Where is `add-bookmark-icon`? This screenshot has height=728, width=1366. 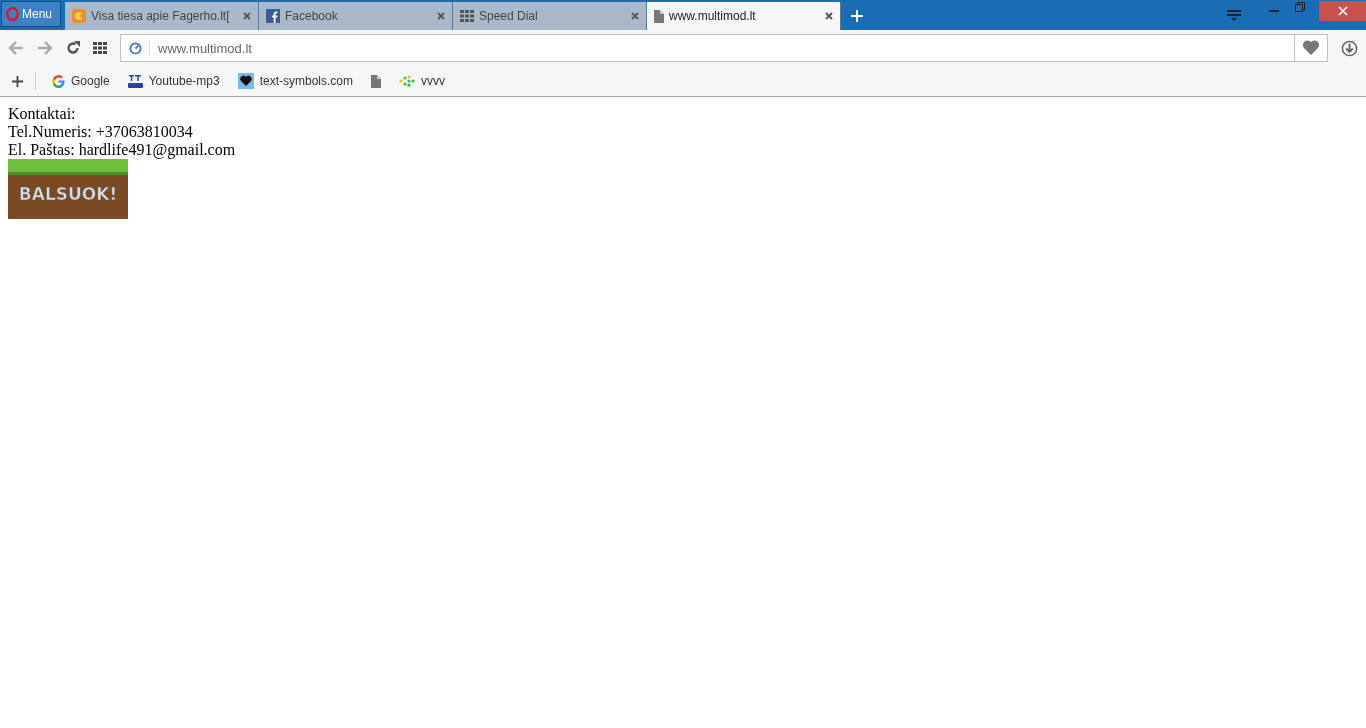
add-bookmark-icon is located at coordinates (17, 81).